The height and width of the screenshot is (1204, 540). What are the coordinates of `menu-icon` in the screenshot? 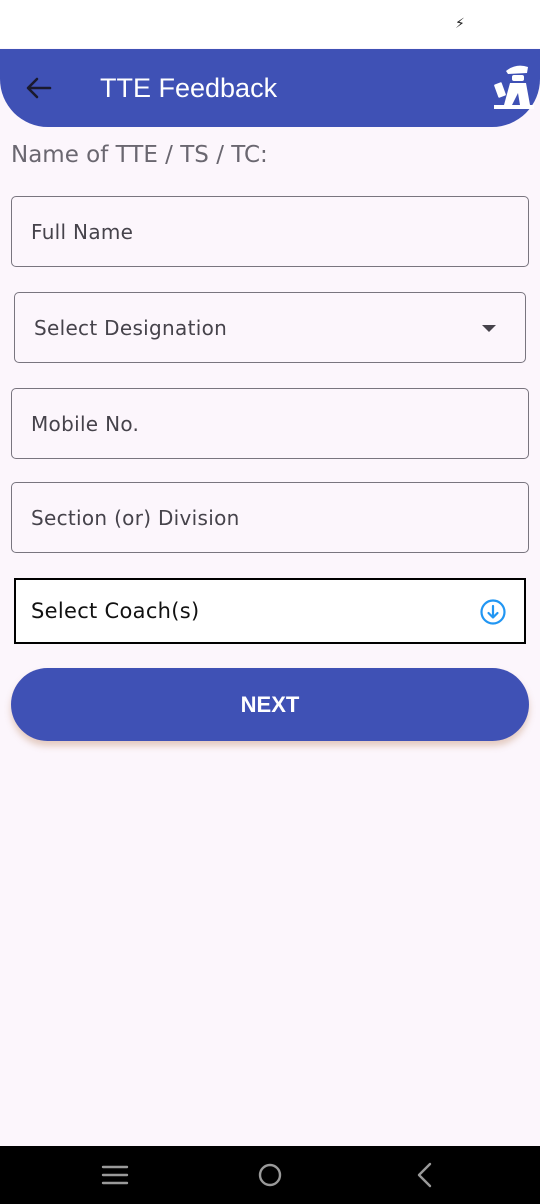 It's located at (115, 1175).